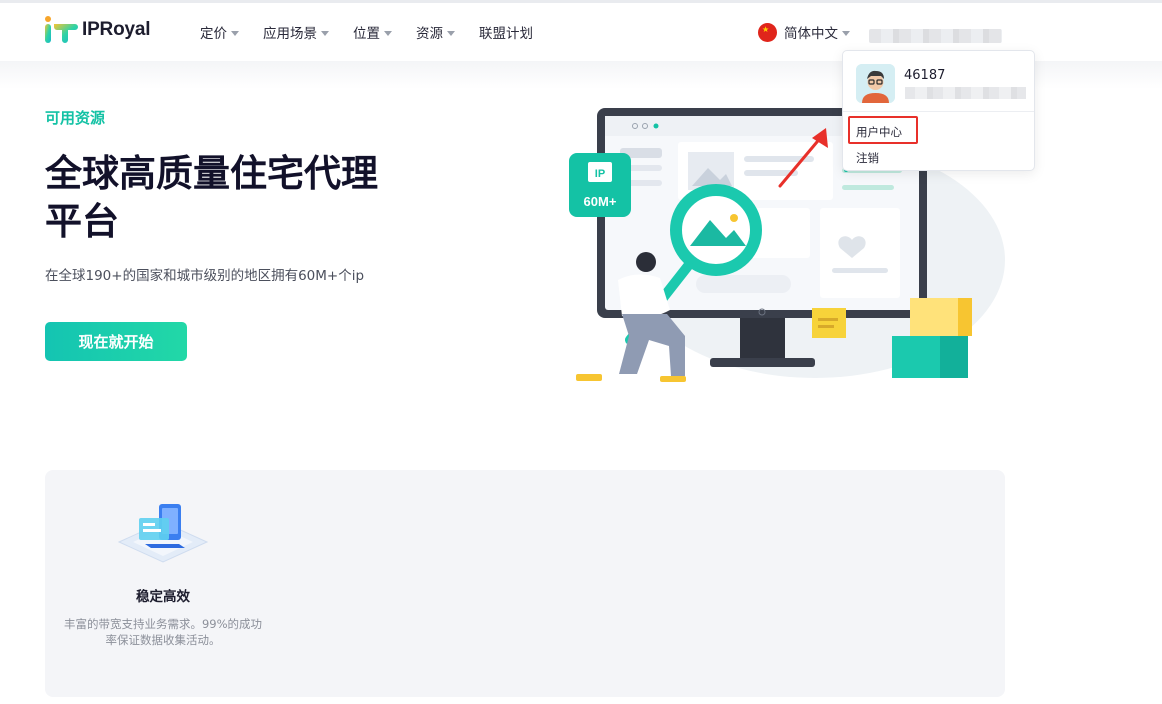  I want to click on logo: IPRoyal, so click(97, 30).